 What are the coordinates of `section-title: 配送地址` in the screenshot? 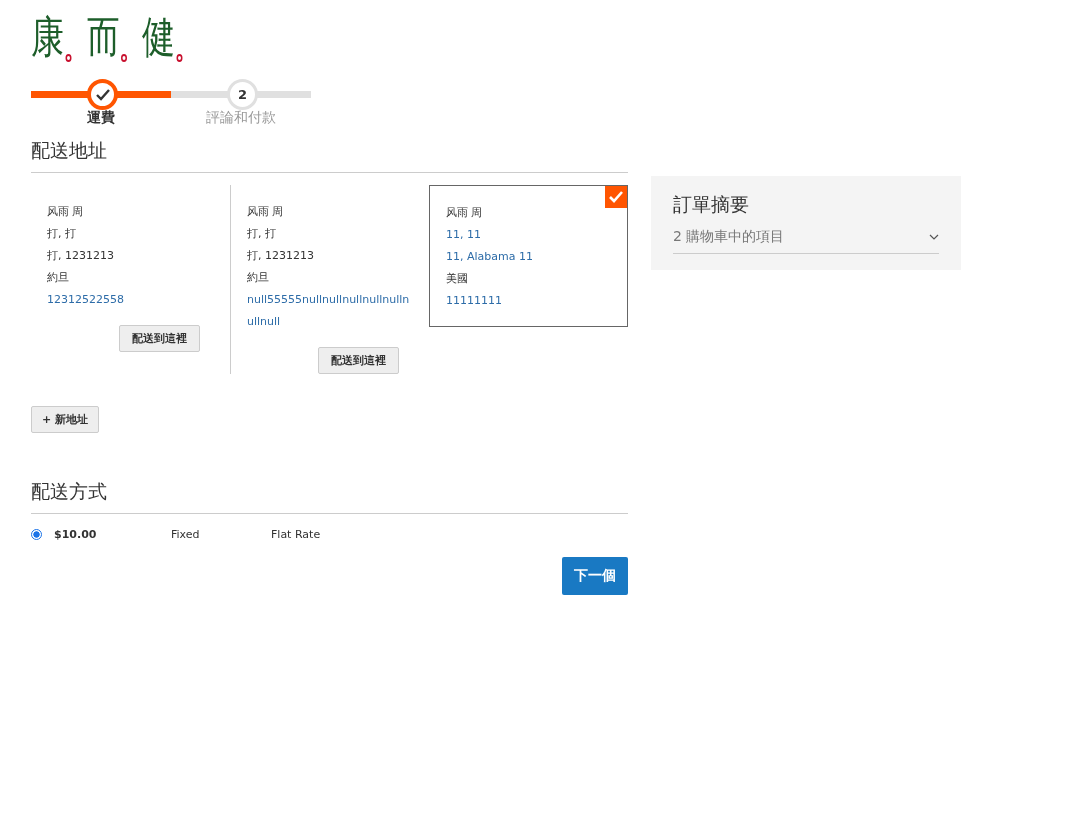 It's located at (329, 154).